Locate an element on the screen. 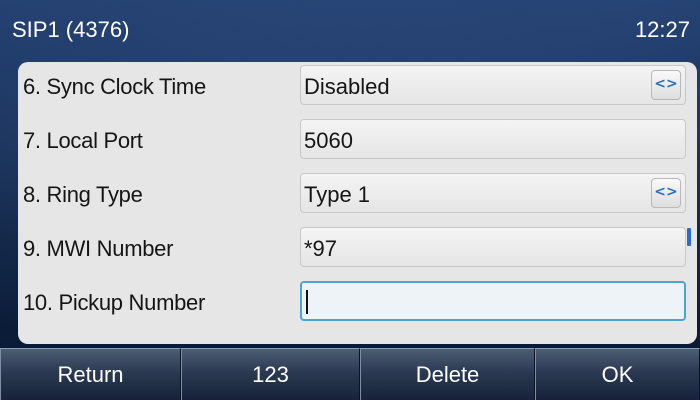 This screenshot has height=400, width=700. field-value: Disabled is located at coordinates (347, 86).